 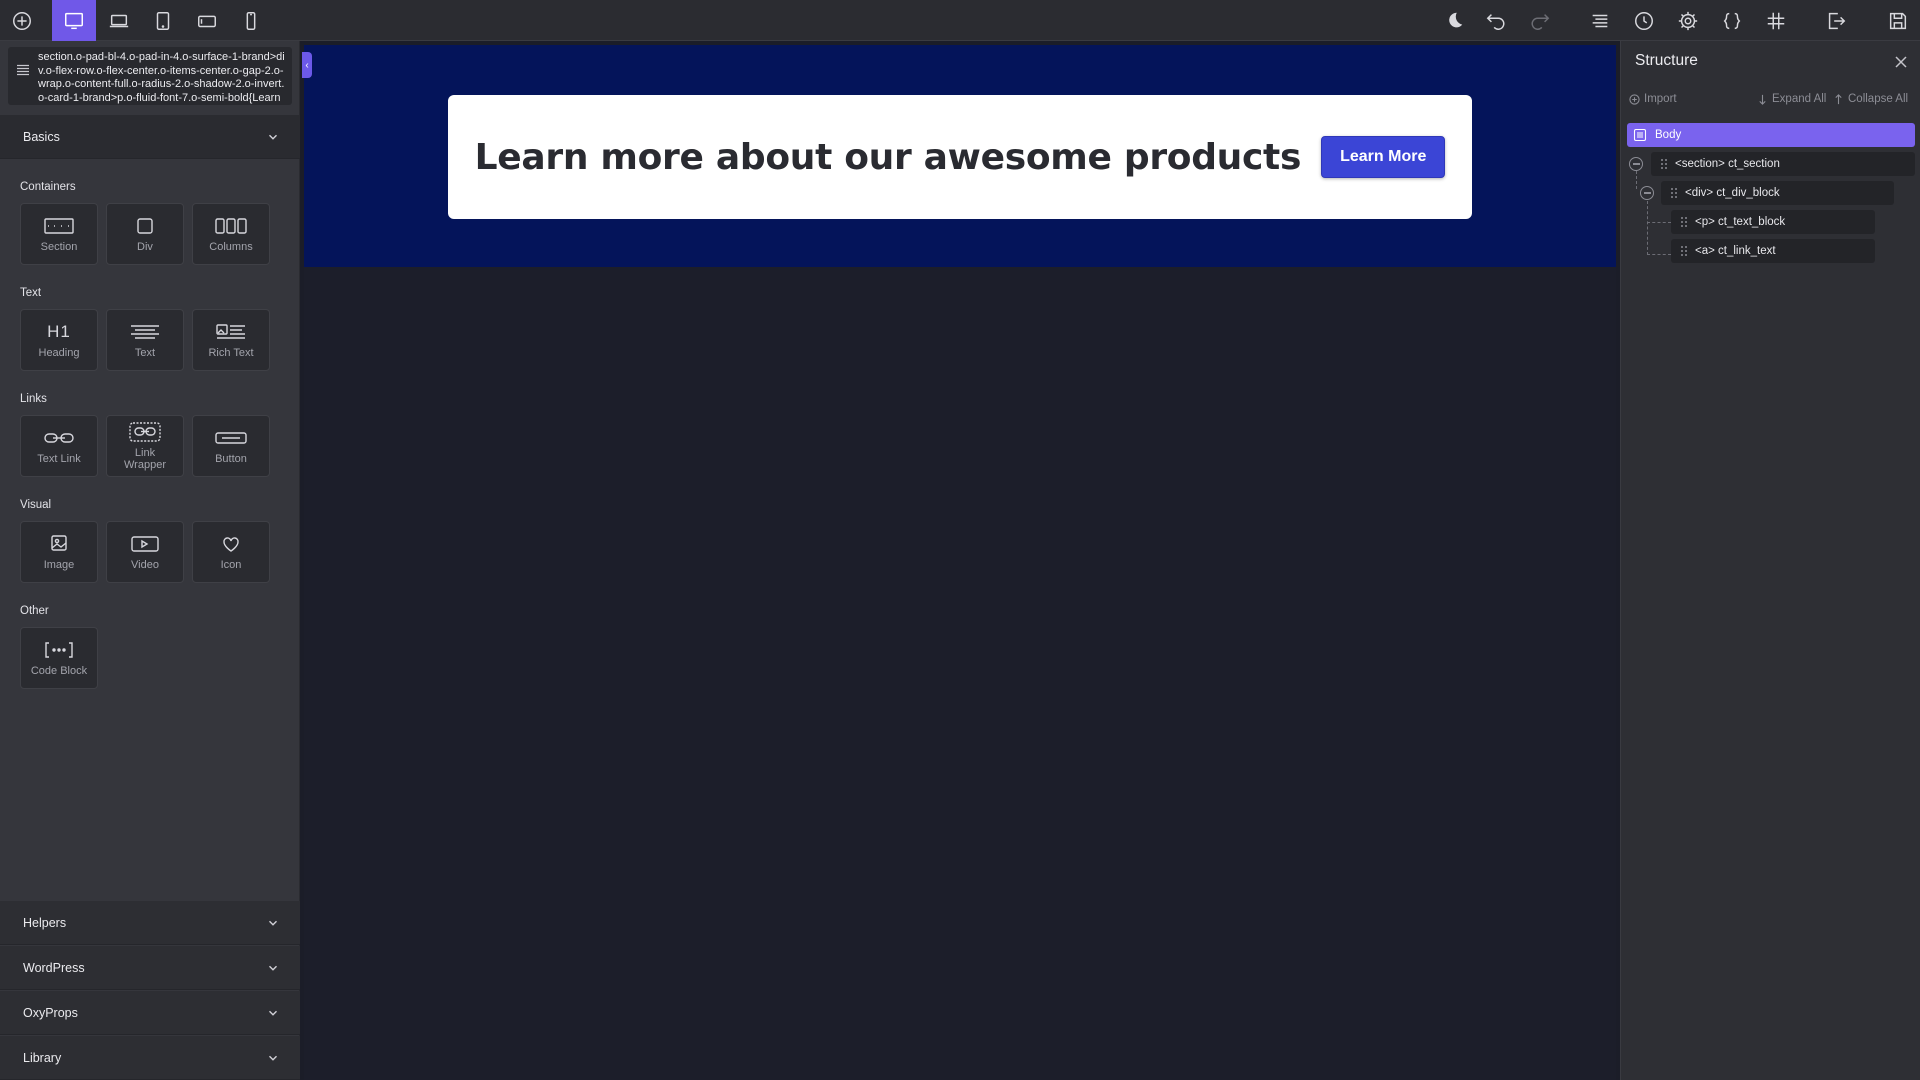 I want to click on section-icon, so click(x=59, y=226).